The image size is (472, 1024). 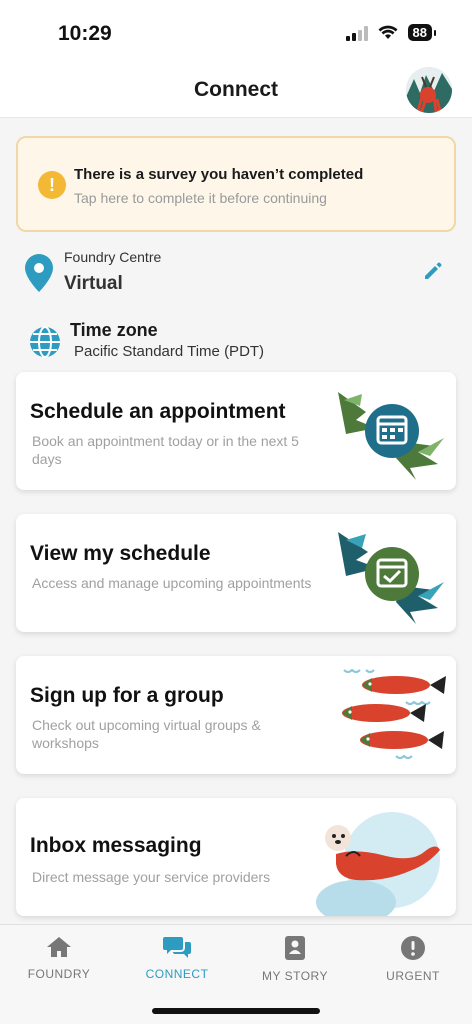 What do you see at coordinates (151, 877) in the screenshot?
I see `card-subtitle: Direct message your service providers` at bounding box center [151, 877].